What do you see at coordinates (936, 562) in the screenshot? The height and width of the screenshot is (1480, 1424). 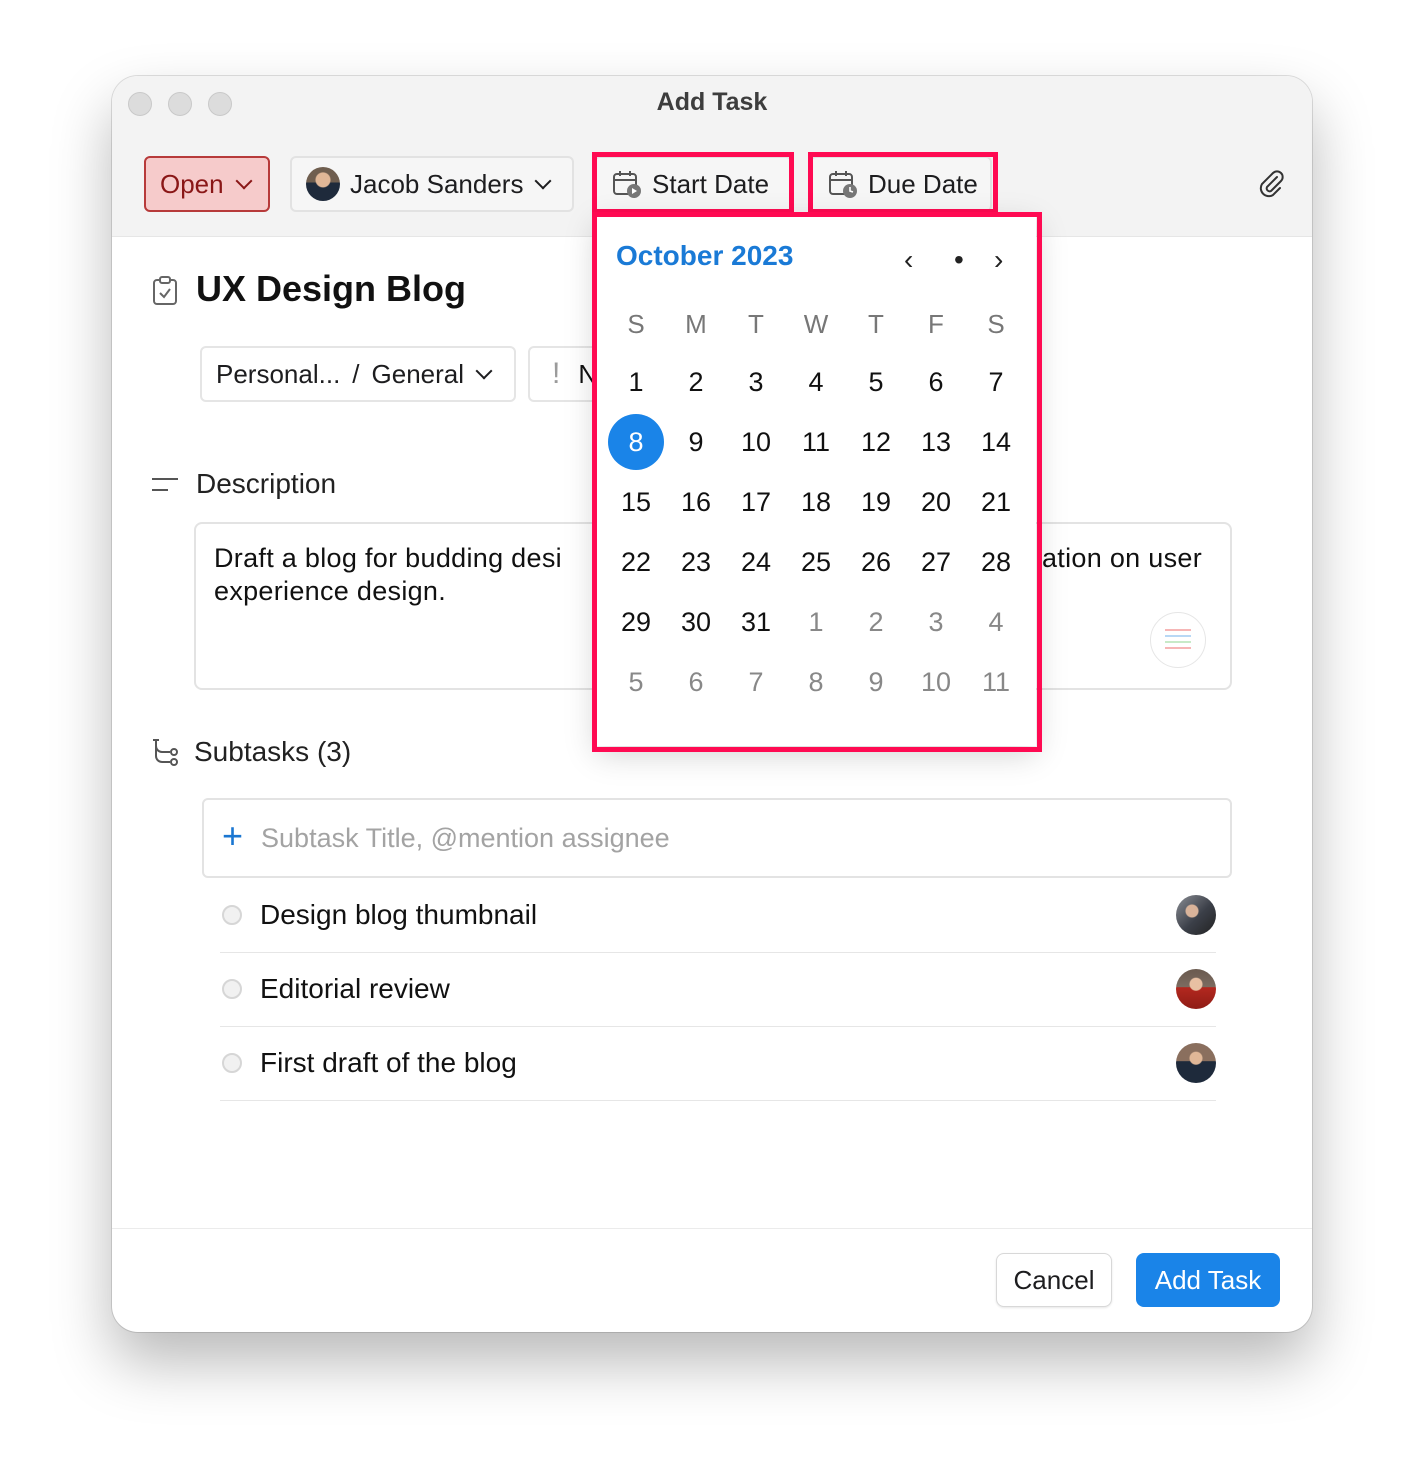 I see `calendar-day: 27` at bounding box center [936, 562].